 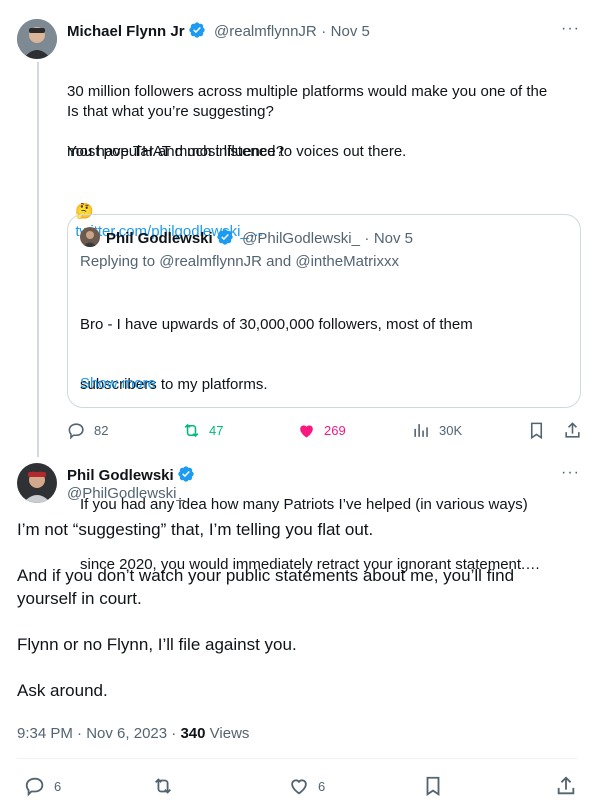 I want to click on views-label: Views, so click(x=229, y=733).